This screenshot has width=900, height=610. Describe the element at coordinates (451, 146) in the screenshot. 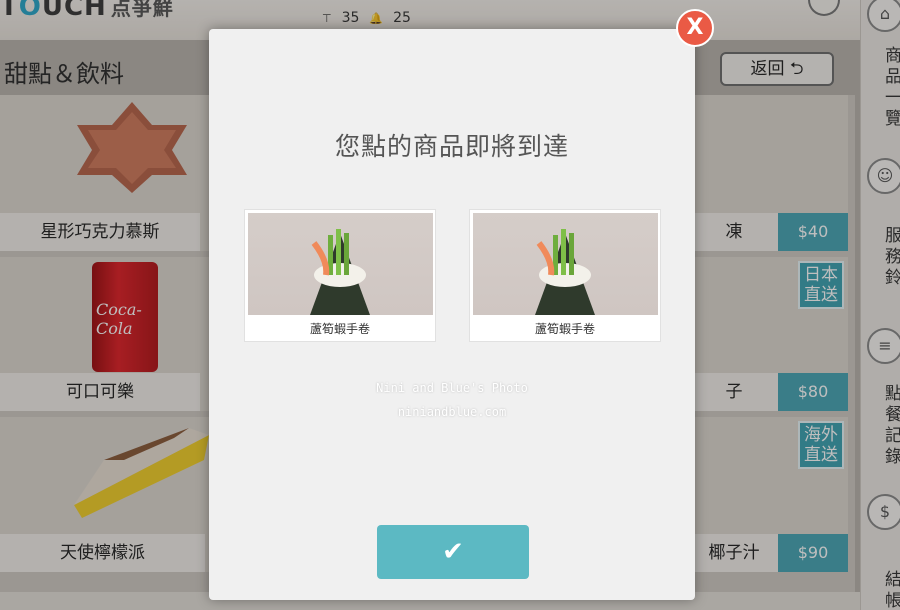

I see `dialog-title: 您點的商品即將到達` at that location.